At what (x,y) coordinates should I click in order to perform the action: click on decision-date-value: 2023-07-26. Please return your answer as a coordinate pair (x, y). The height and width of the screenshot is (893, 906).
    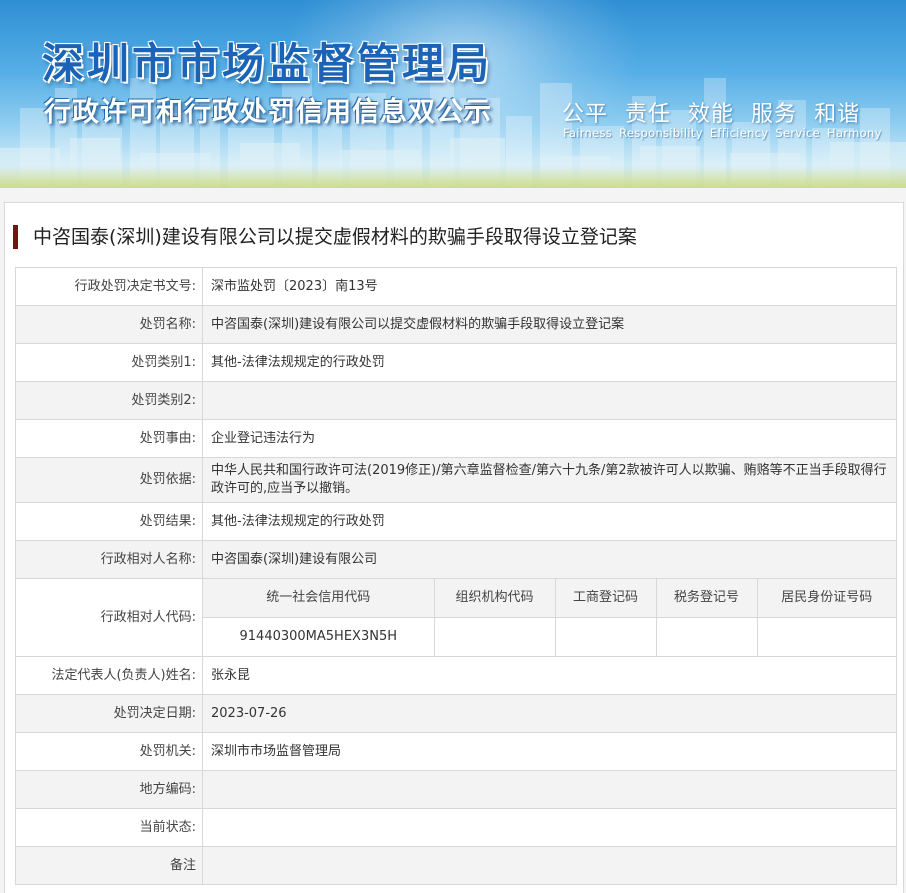
    Looking at the image, I should click on (549, 713).